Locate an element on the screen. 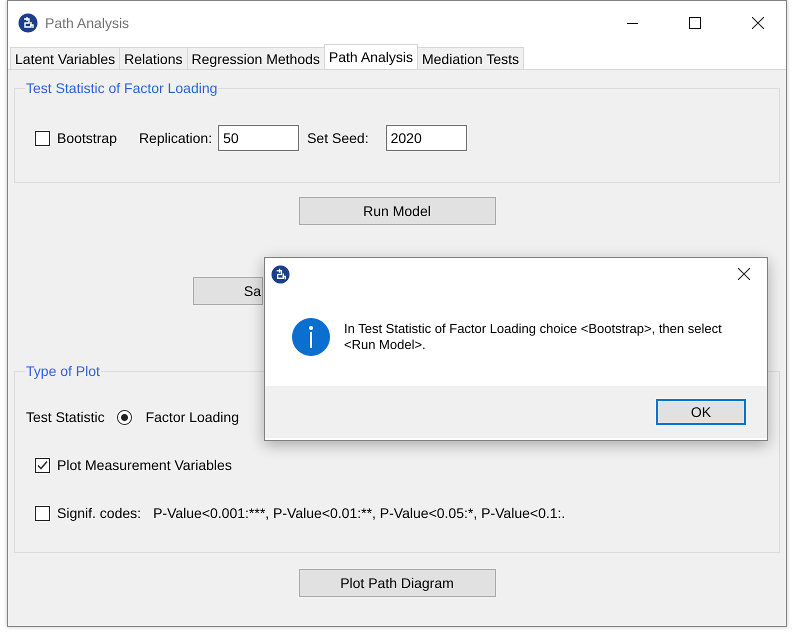 The image size is (796, 633). window-title: Path Analysis is located at coordinates (87, 23).